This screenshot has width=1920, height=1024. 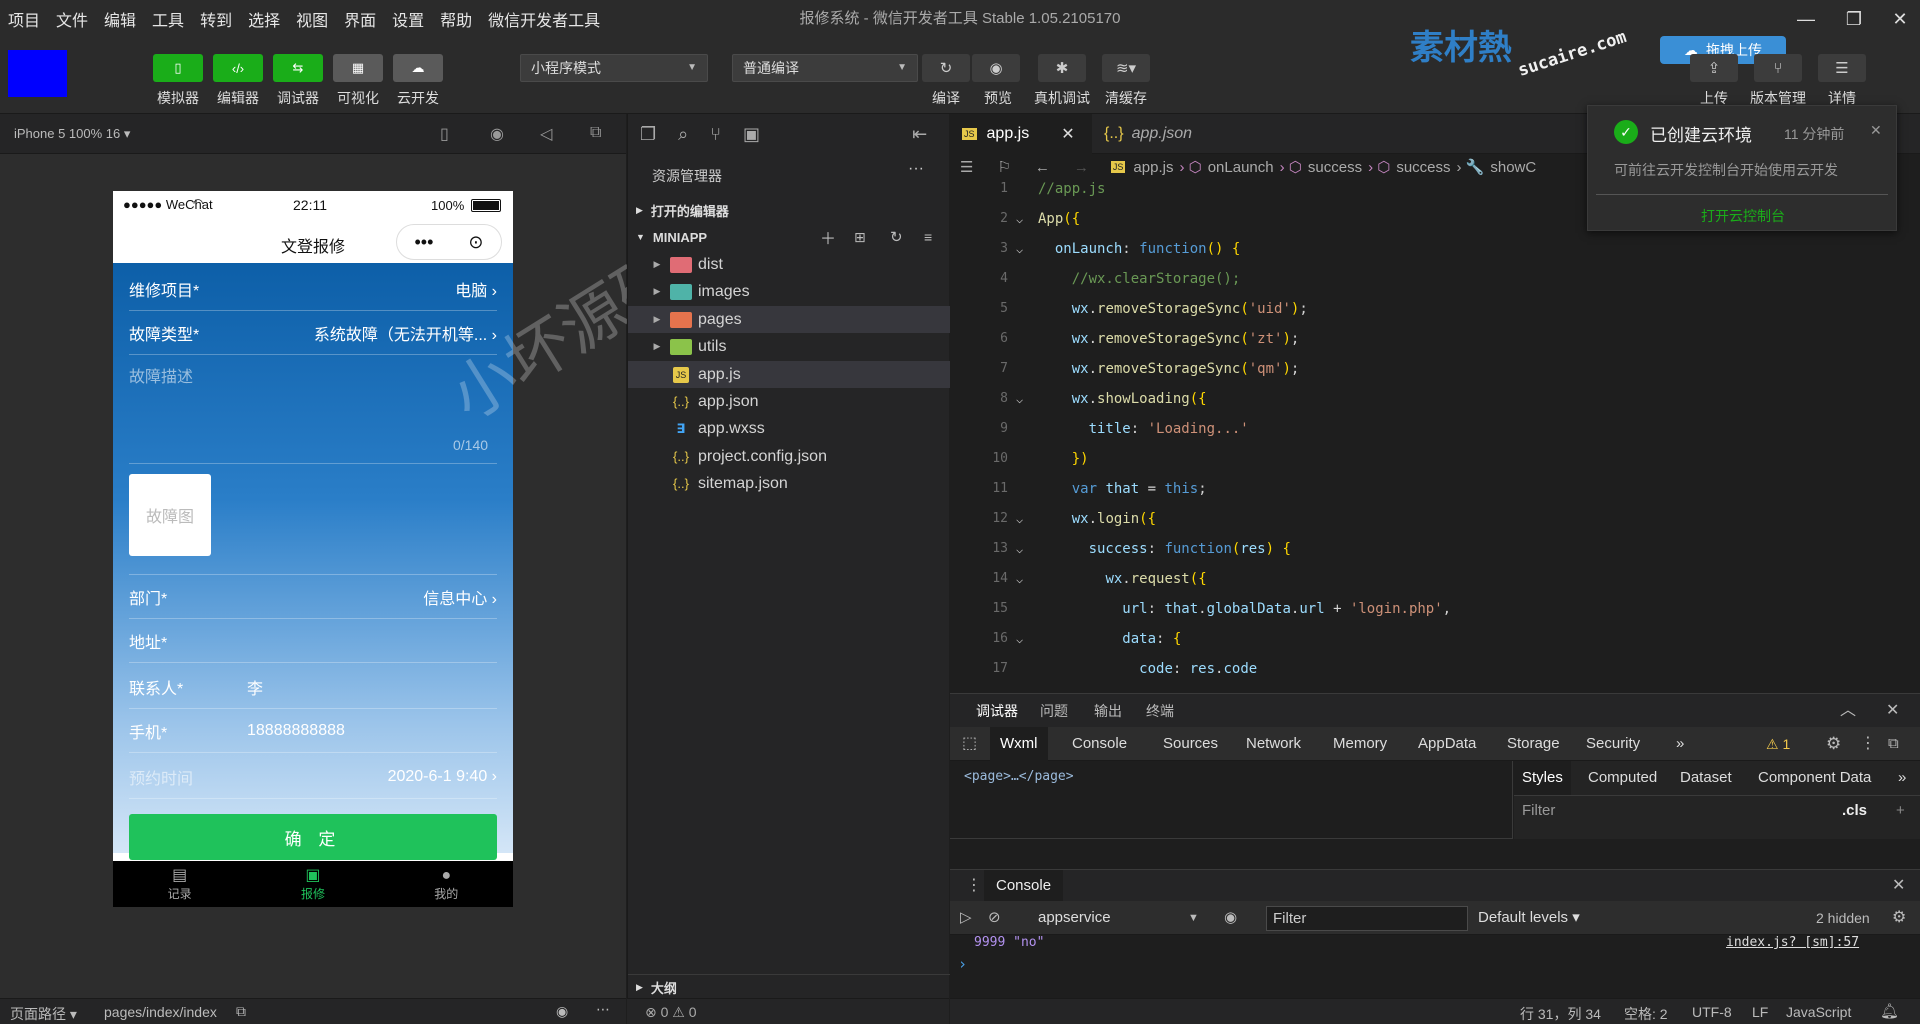 I want to click on more-tabs-icon: », so click(x=1902, y=778).